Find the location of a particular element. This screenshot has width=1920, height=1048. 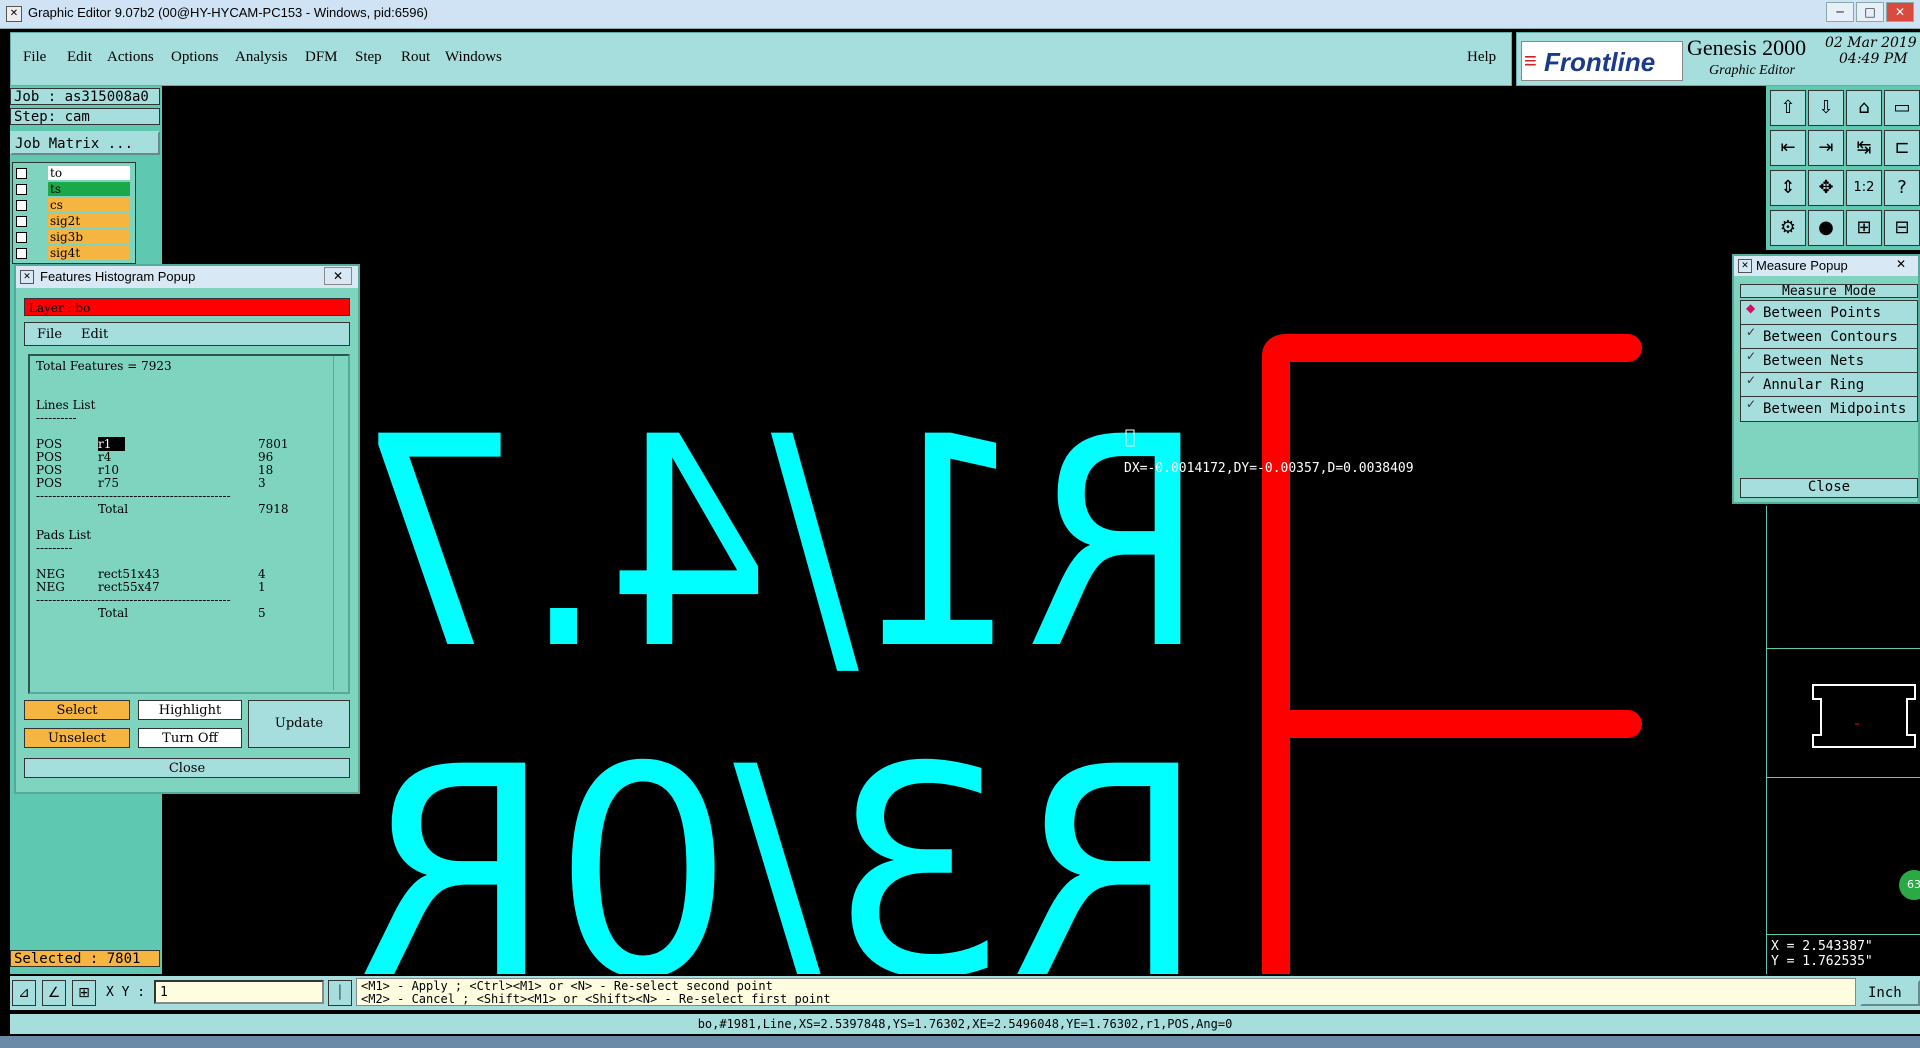

measure-close-icon: ✕ is located at coordinates (1901, 264).